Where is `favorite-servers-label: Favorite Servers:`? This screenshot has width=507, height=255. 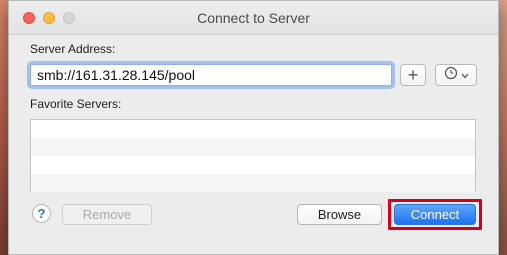 favorite-servers-label: Favorite Servers: is located at coordinates (76, 104).